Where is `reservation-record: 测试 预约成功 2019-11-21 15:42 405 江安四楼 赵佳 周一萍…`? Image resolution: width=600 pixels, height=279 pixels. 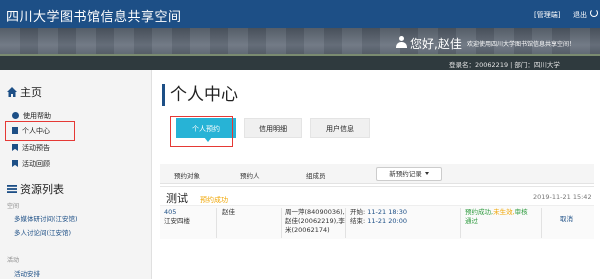
reservation-record: 测试 预约成功 2019-11-21 15:42 405 江安四楼 赵佳 周一萍… is located at coordinates (377, 212).